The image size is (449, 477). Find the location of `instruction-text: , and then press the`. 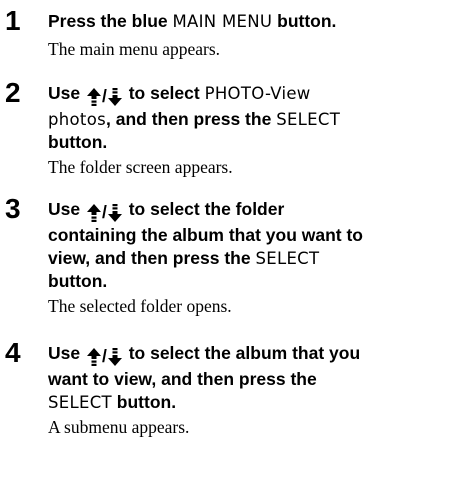

instruction-text: , and then press the is located at coordinates (191, 119).